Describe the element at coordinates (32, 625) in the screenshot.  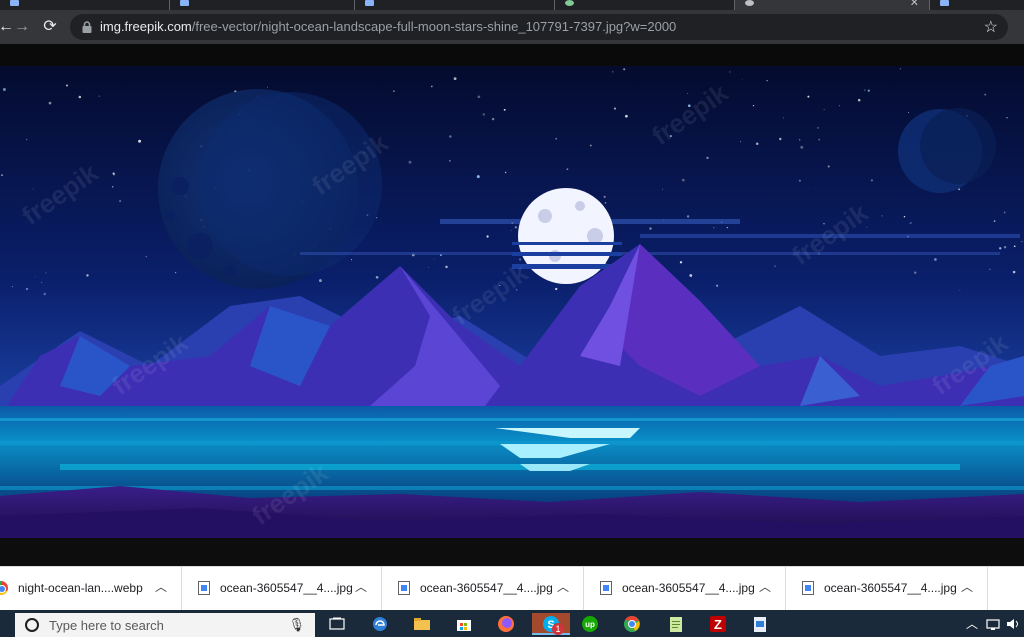
I see `cortana-circle-icon` at that location.